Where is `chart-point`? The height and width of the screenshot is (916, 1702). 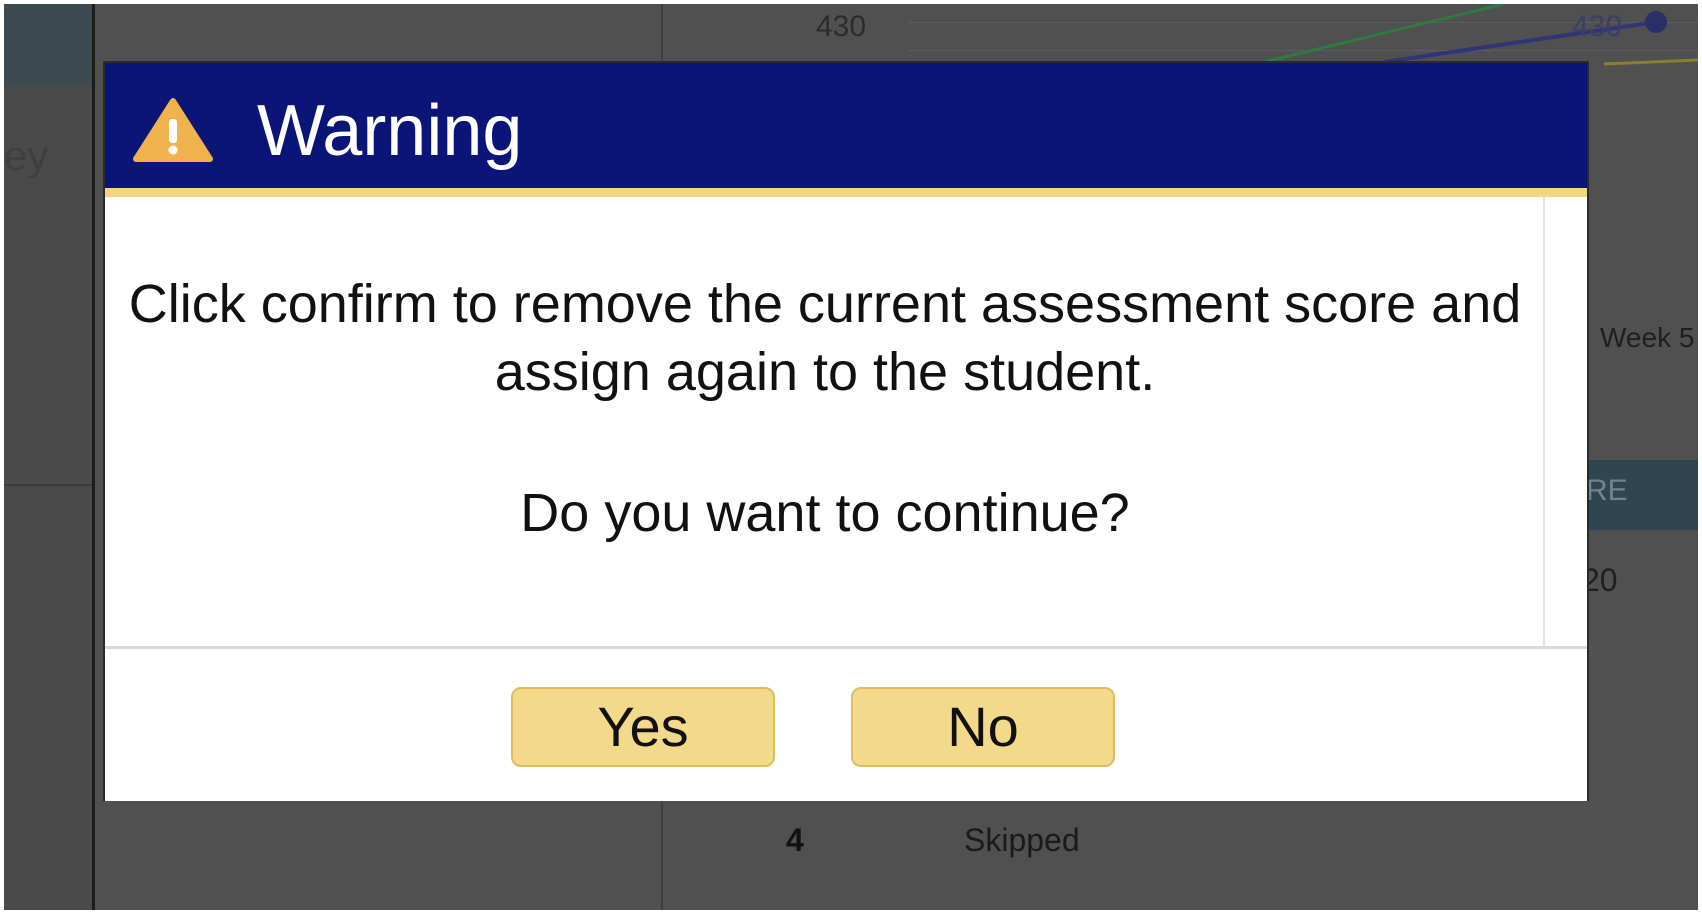
chart-point is located at coordinates (1656, 22).